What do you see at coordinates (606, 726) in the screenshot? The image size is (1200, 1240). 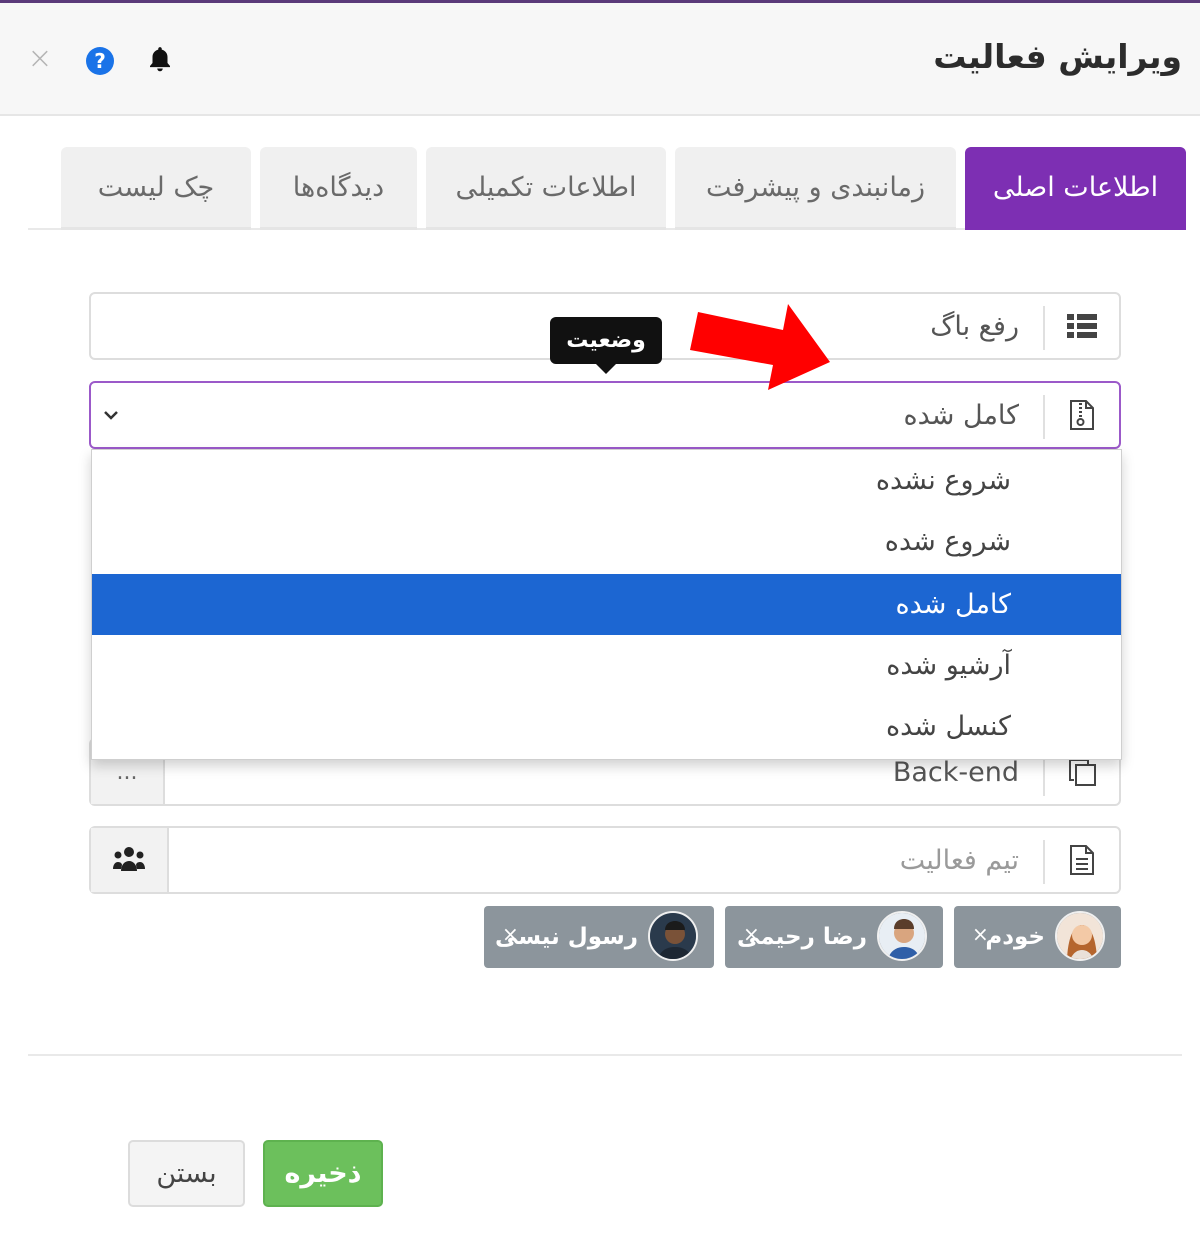 I see `status-option-canceled: کنسل شده` at bounding box center [606, 726].